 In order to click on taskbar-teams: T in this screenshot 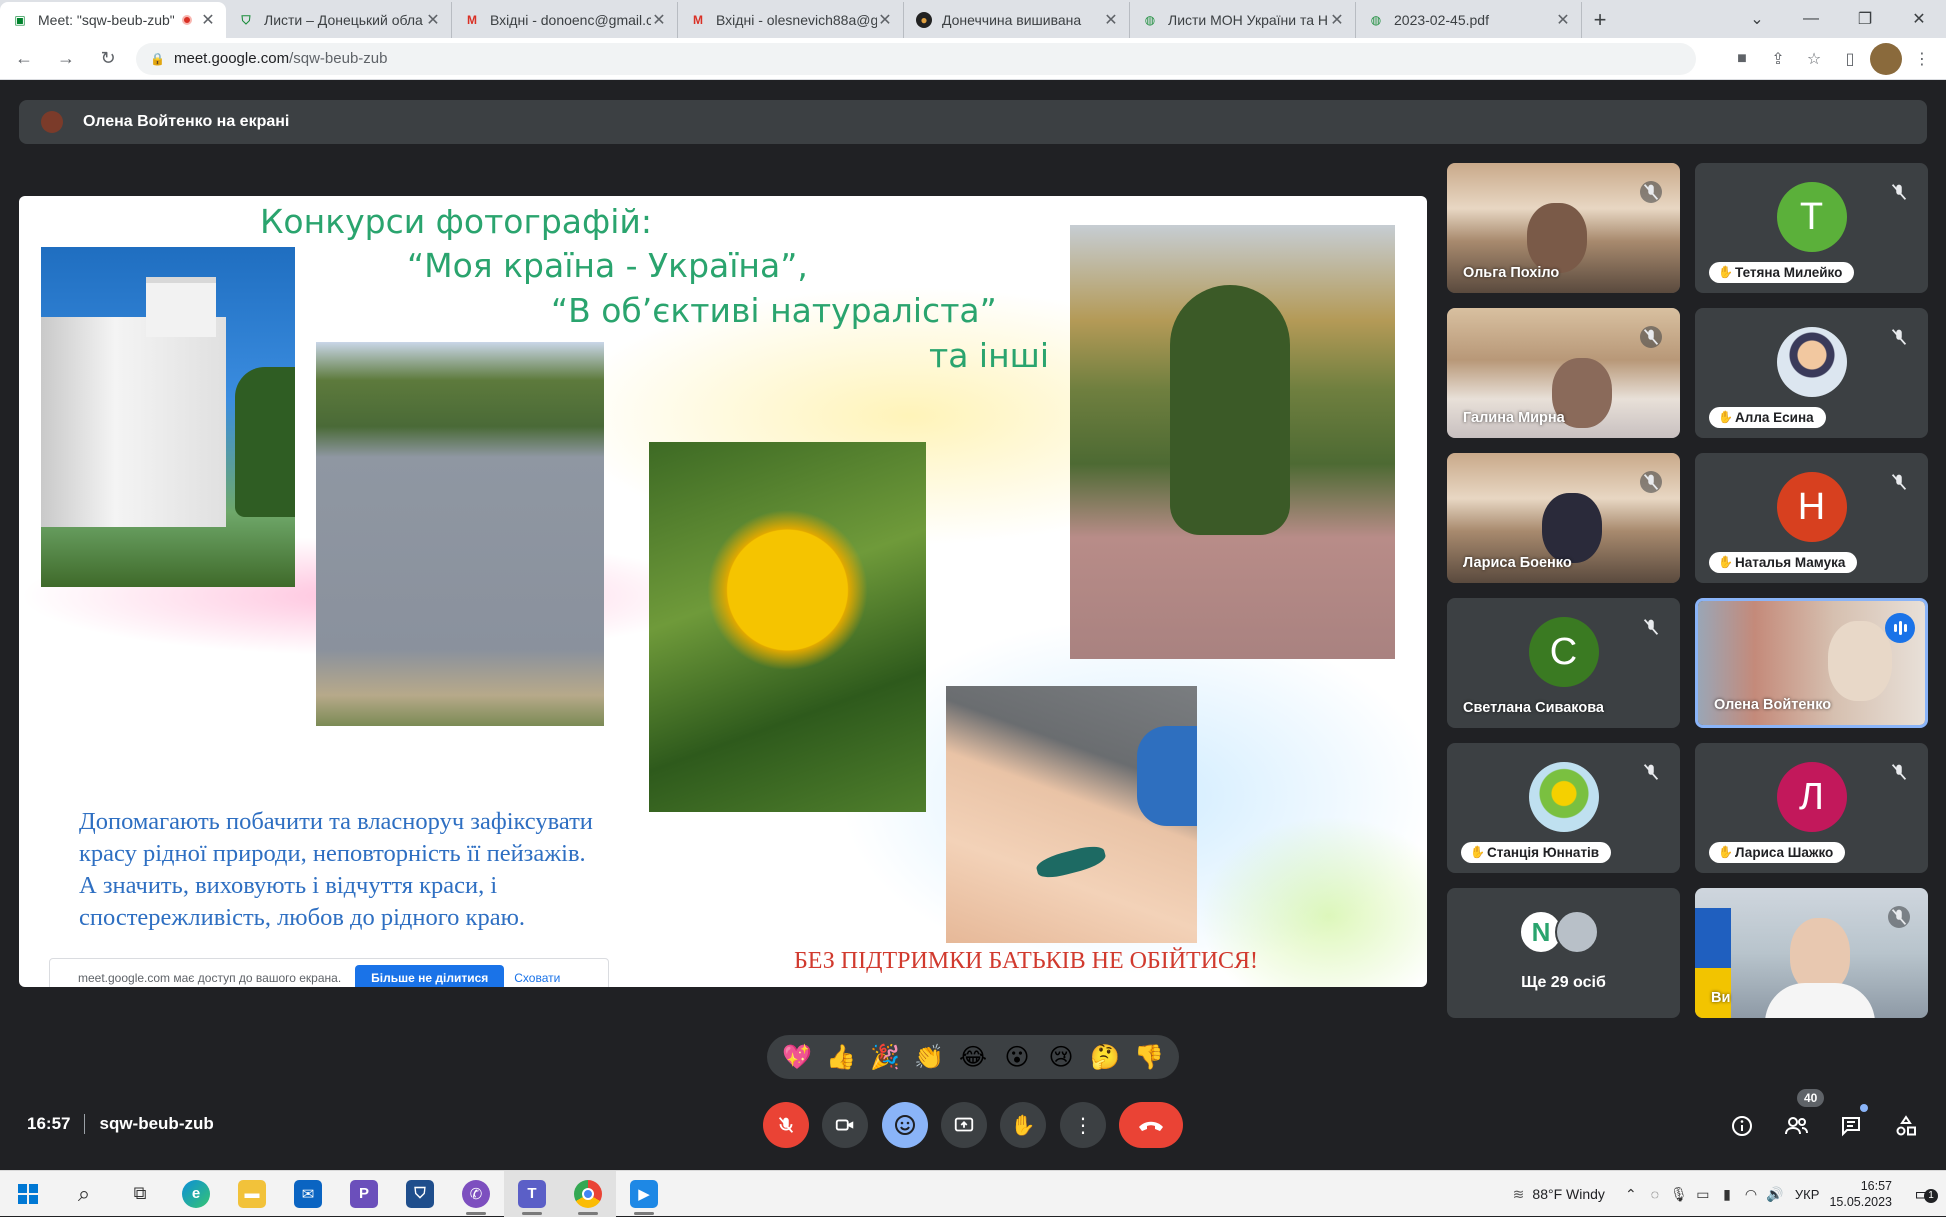, I will do `click(532, 1193)`.